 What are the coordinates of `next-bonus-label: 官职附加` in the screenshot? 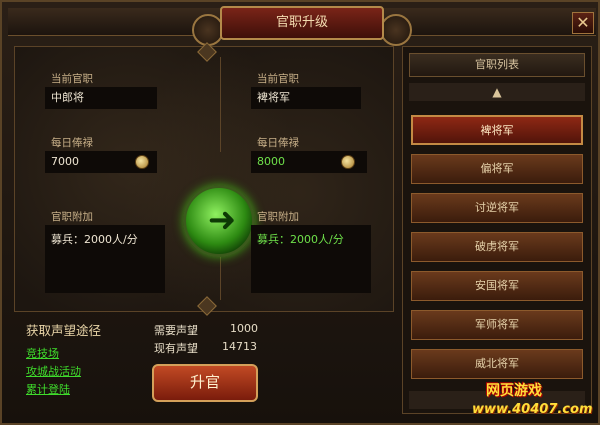 It's located at (278, 217).